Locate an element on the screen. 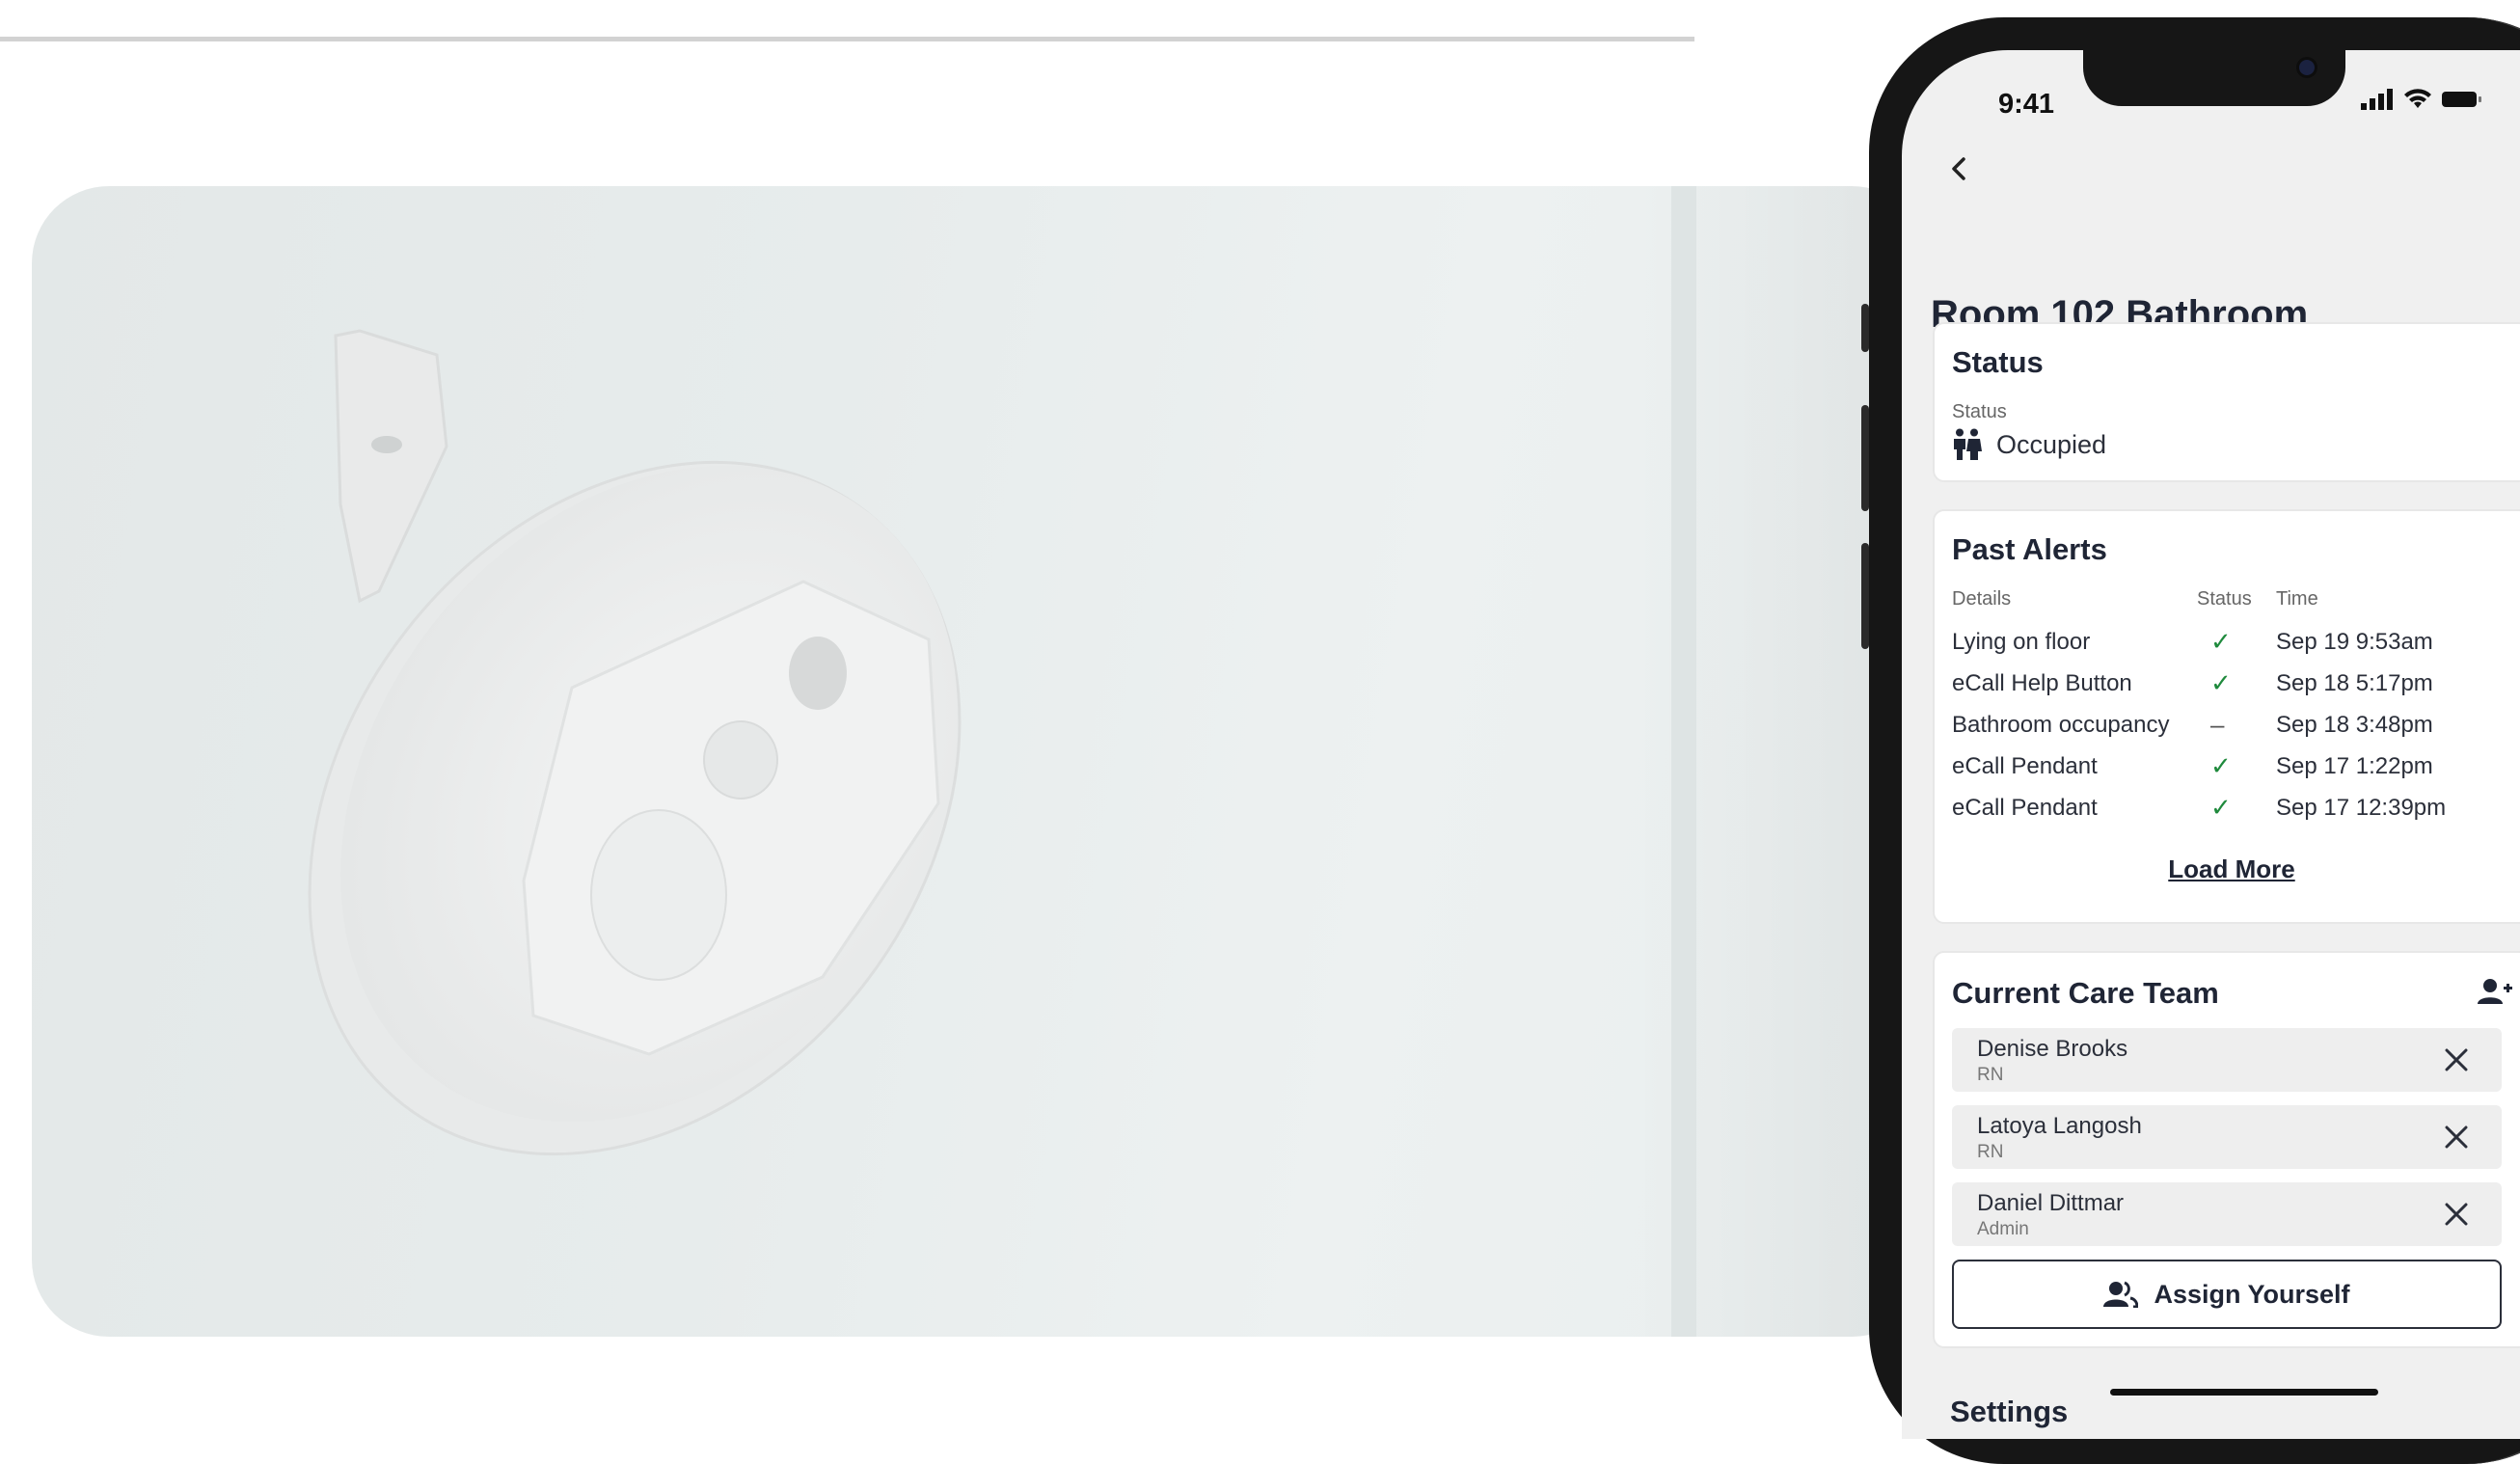 This screenshot has width=2520, height=1464. alert-details: eCall Help Button is located at coordinates (2042, 682).